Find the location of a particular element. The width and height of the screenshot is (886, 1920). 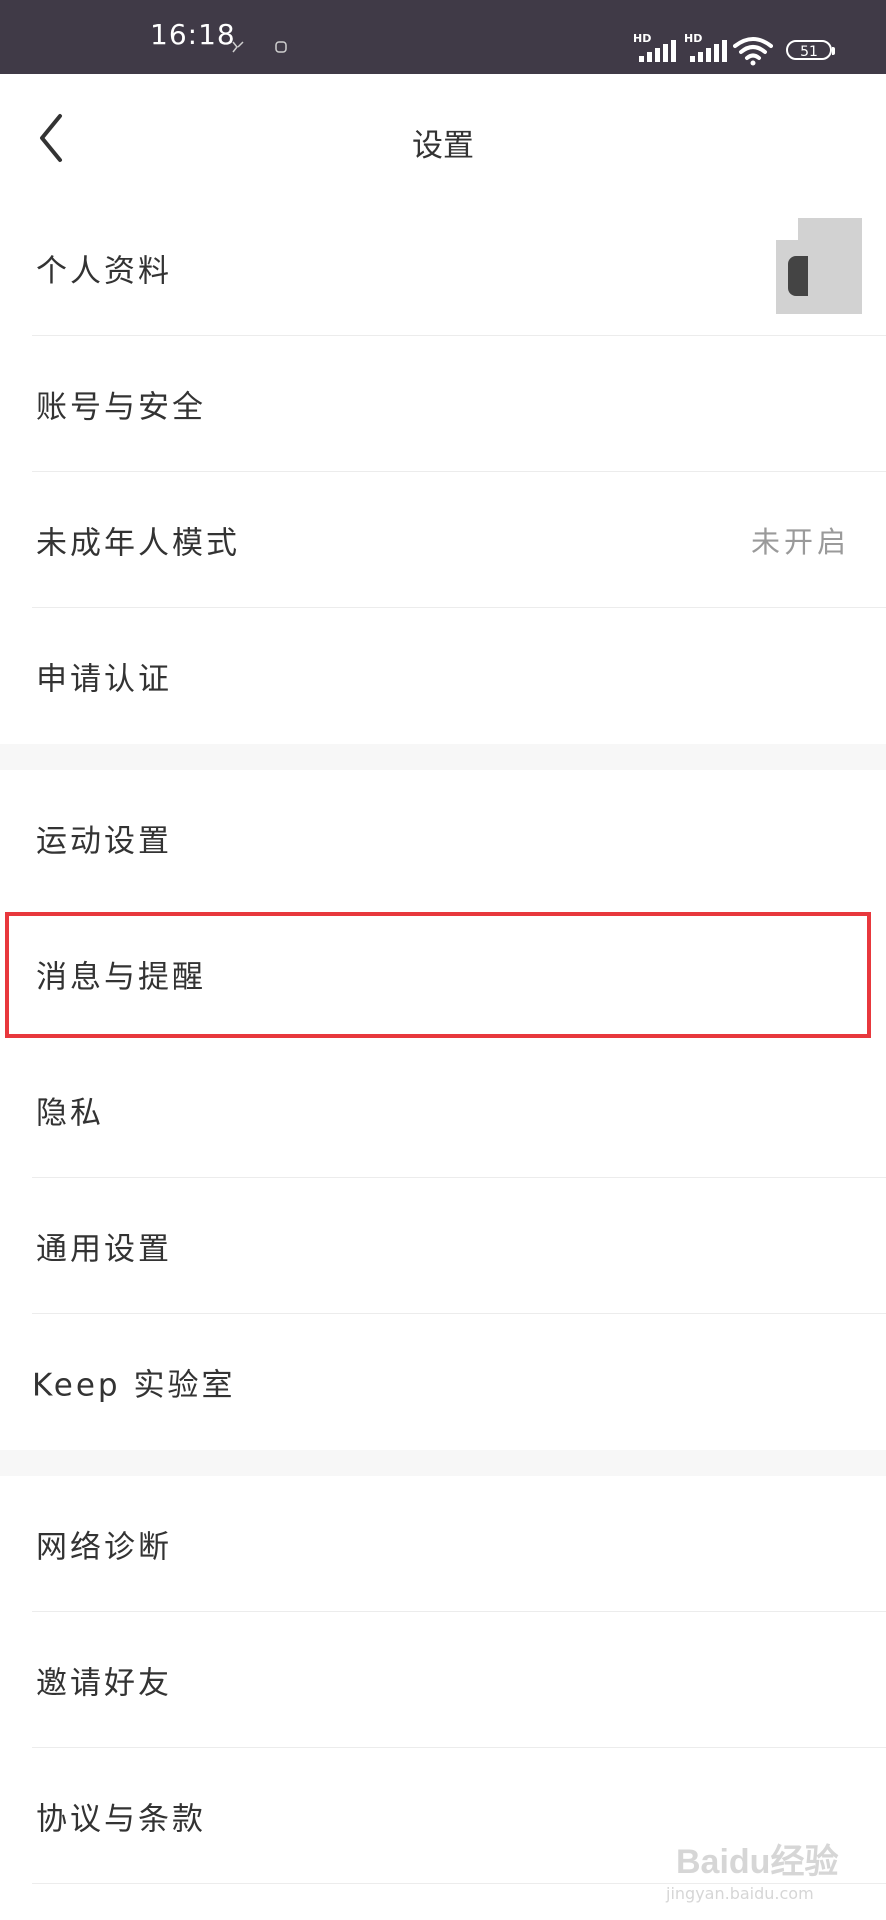

status-bar: 16:18 HD HD 51 is located at coordinates (443, 37).